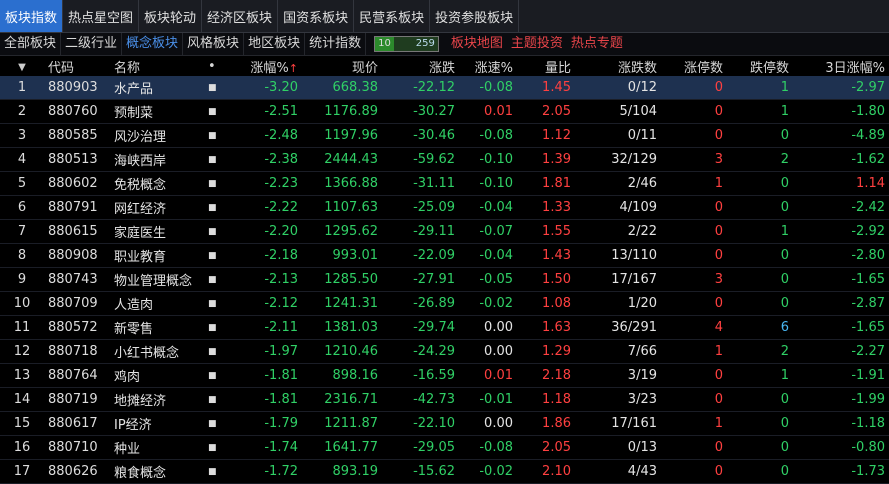  What do you see at coordinates (537, 44) in the screenshot?
I see `sub-link-1: 主题投资` at bounding box center [537, 44].